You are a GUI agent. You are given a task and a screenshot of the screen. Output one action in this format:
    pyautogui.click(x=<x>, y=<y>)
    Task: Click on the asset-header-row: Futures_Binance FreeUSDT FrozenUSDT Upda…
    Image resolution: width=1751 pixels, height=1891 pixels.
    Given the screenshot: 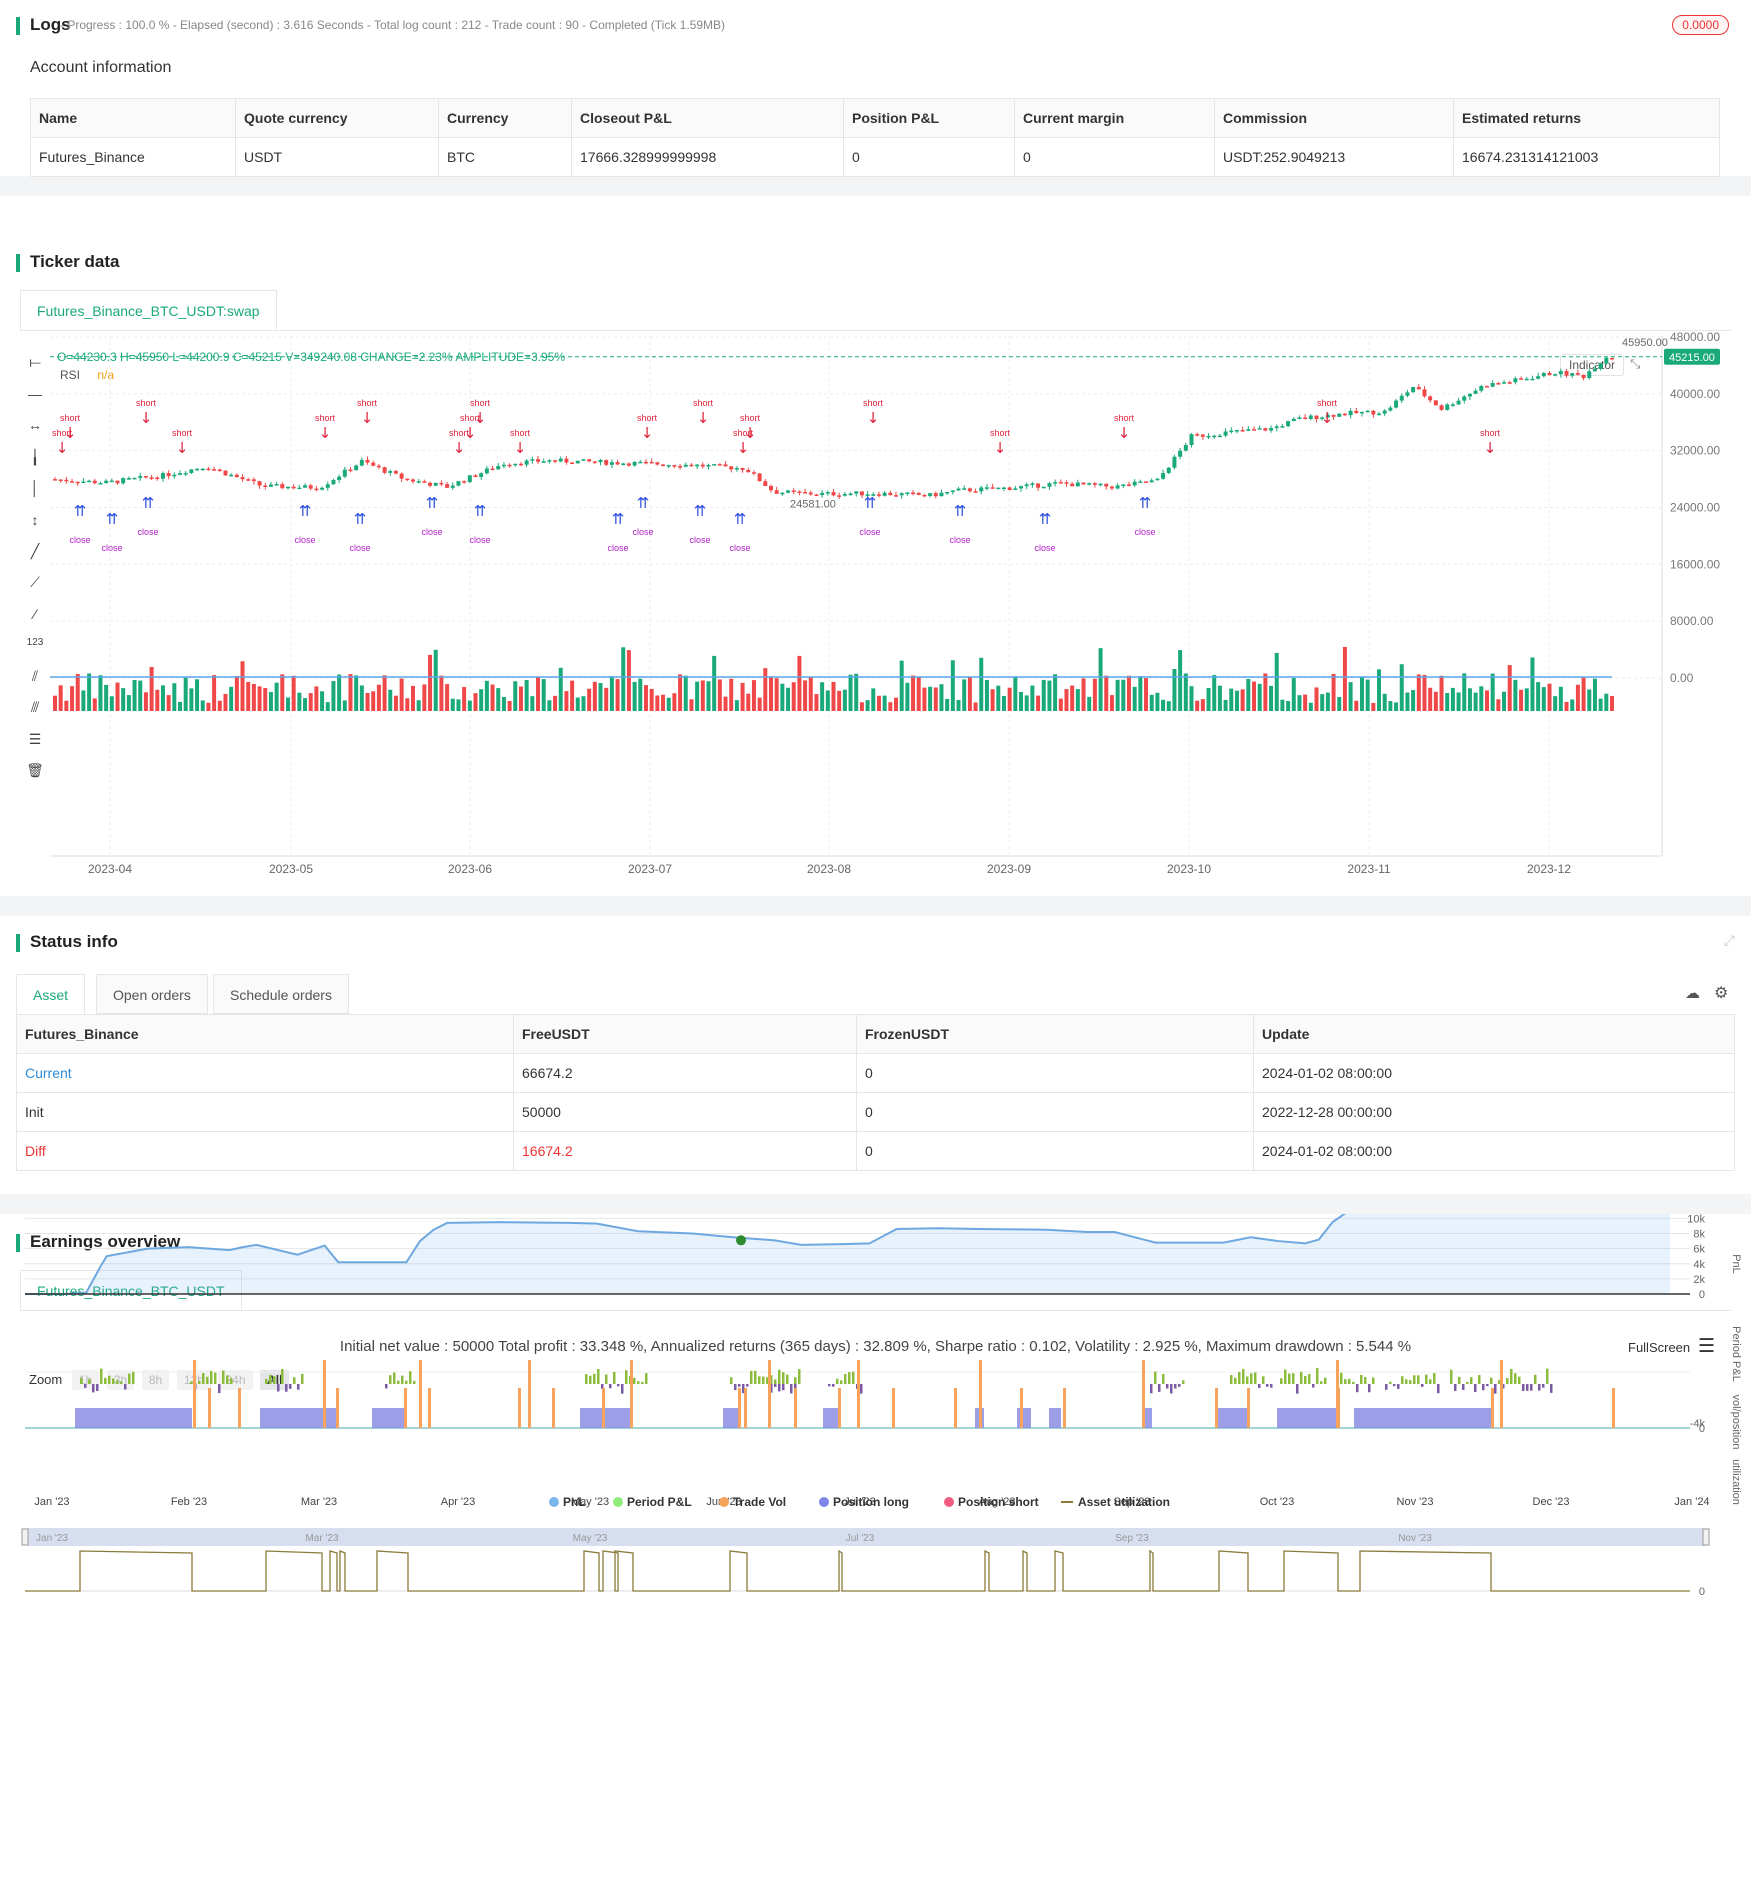 What is the action you would take?
    pyautogui.click(x=875, y=1034)
    